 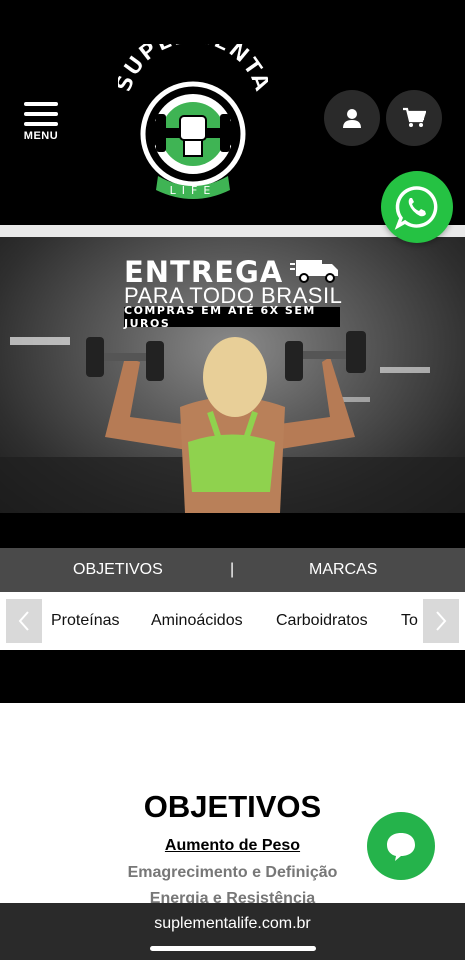 I want to click on browser-url-bar: suplementalife.com.br, so click(x=232, y=931).